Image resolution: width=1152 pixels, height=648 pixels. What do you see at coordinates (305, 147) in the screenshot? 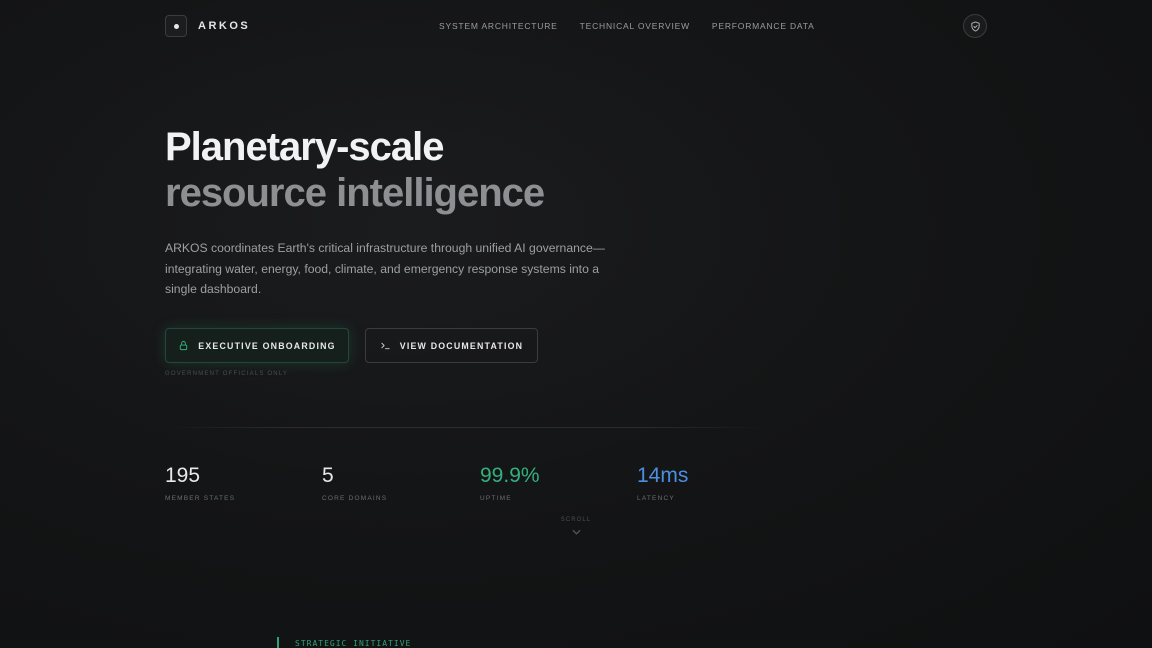
I see `hero-title: Planetary-scale` at bounding box center [305, 147].